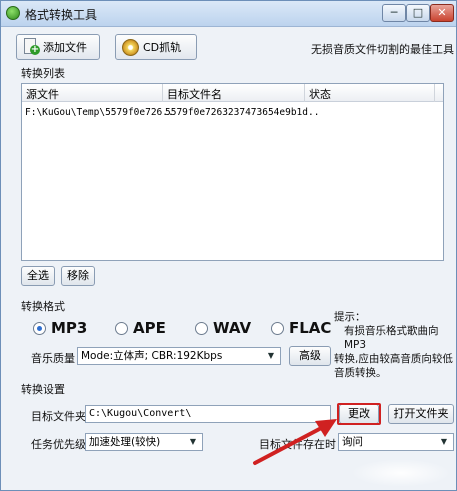 This screenshot has height=491, width=457. Describe the element at coordinates (42, 94) in the screenshot. I see `column-header-source: 源文件` at that location.